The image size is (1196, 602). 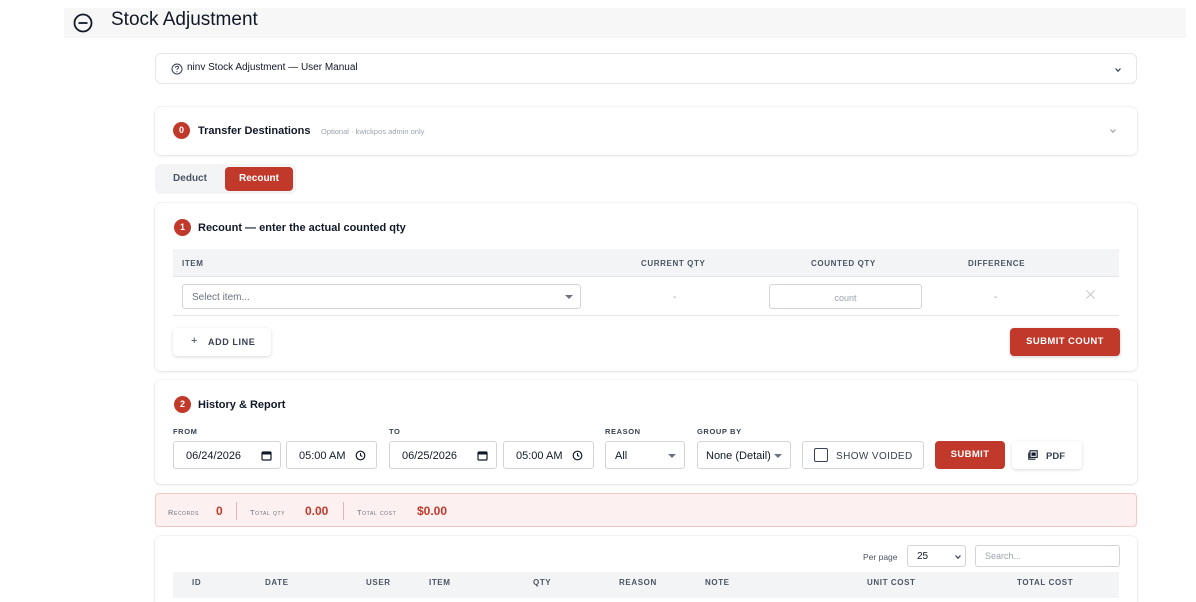 What do you see at coordinates (539, 456) in the screenshot?
I see `to-time-value: 05:00 AM` at bounding box center [539, 456].